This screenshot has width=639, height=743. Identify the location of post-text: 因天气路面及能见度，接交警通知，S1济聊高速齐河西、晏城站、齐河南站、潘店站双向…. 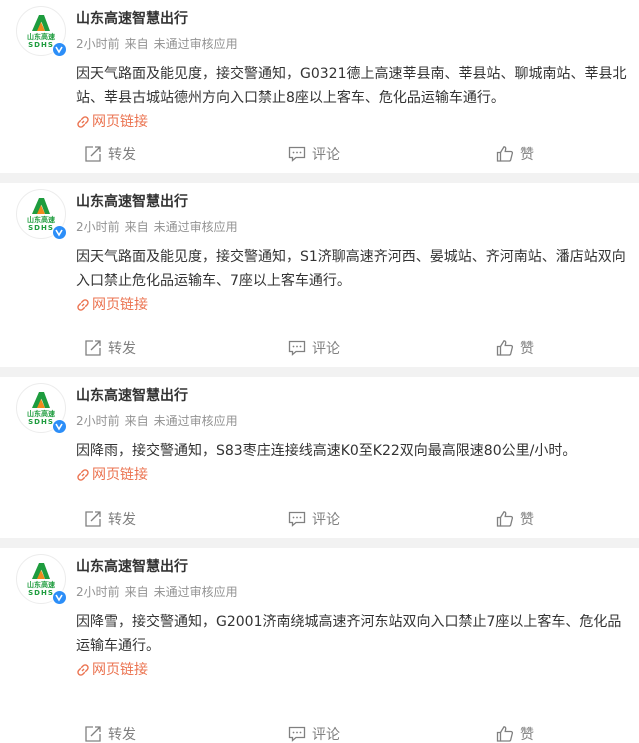
(351, 269).